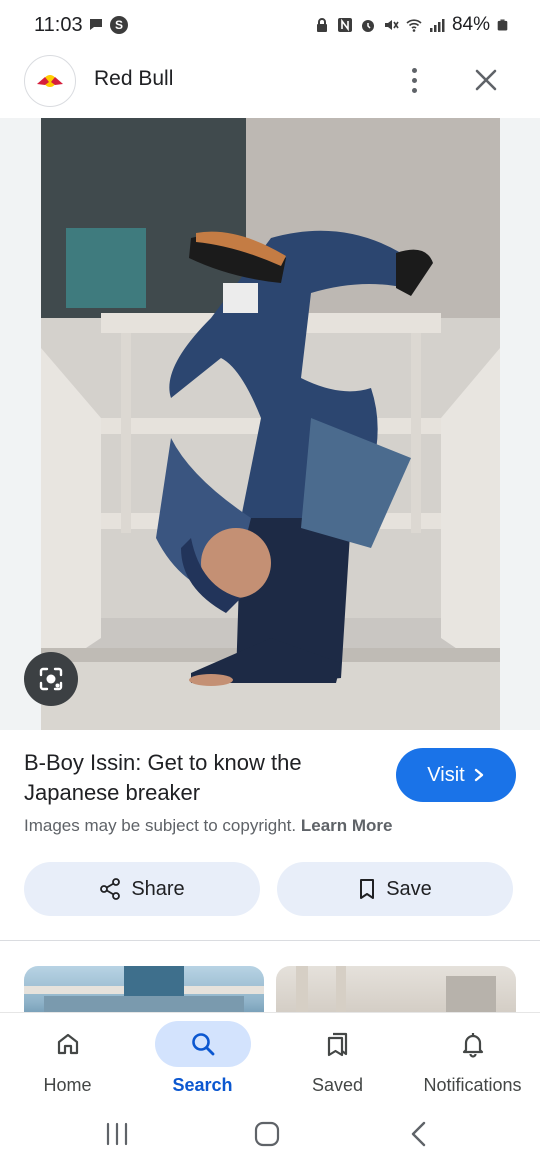 The height and width of the screenshot is (1170, 540). What do you see at coordinates (270, 940) in the screenshot?
I see `divider` at bounding box center [270, 940].